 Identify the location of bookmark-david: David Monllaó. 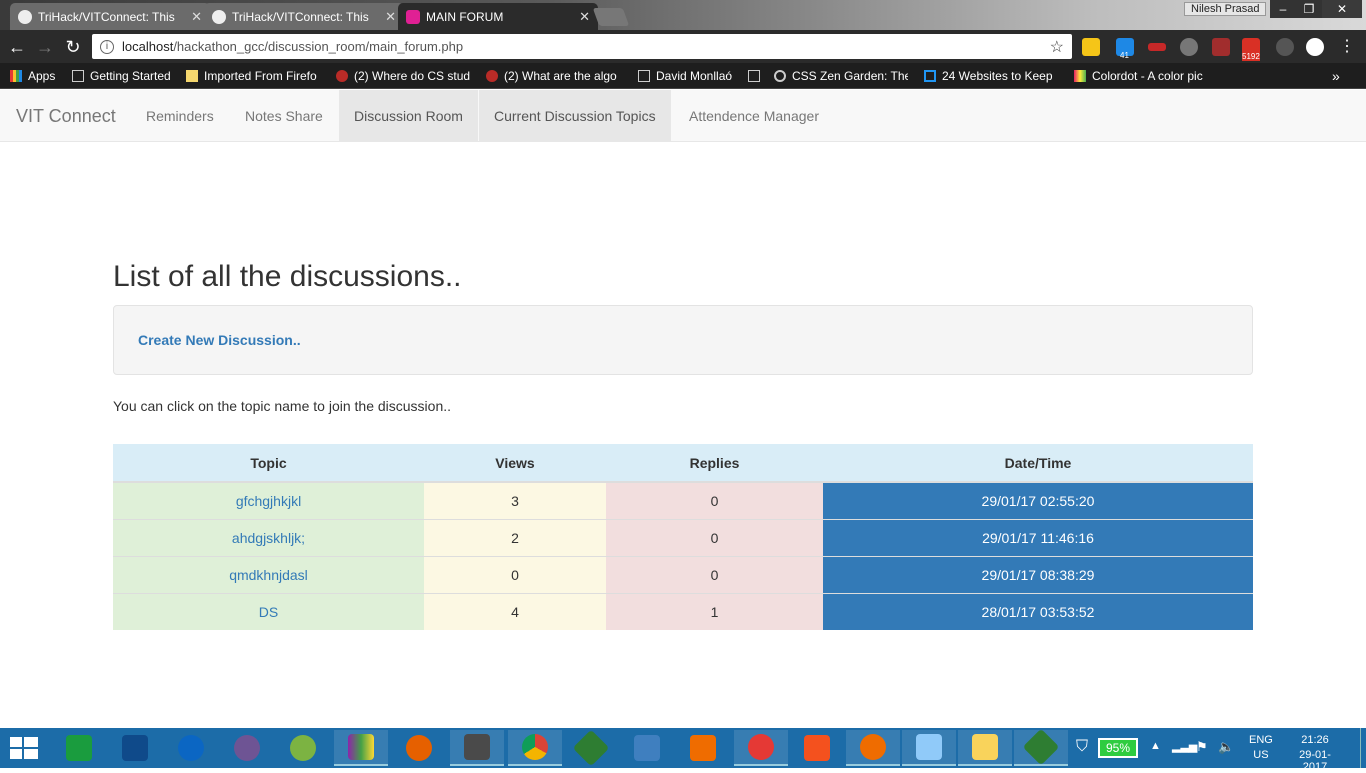
(688, 76).